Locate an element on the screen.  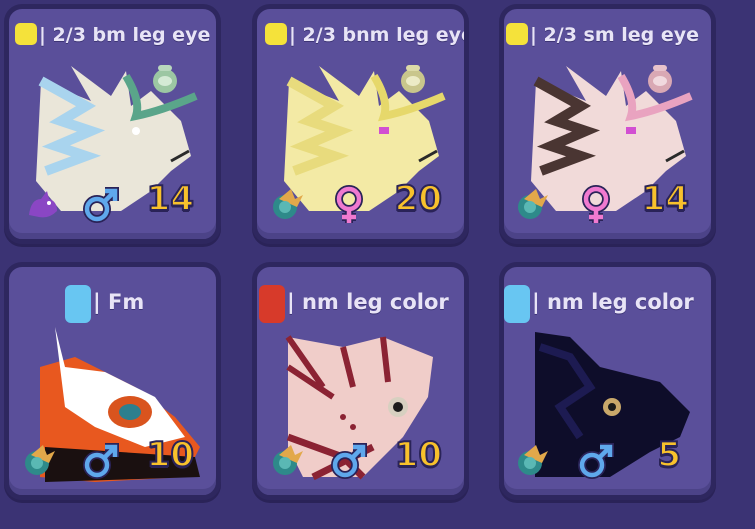
dragon-purple-icon is located at coordinates (43, 204).